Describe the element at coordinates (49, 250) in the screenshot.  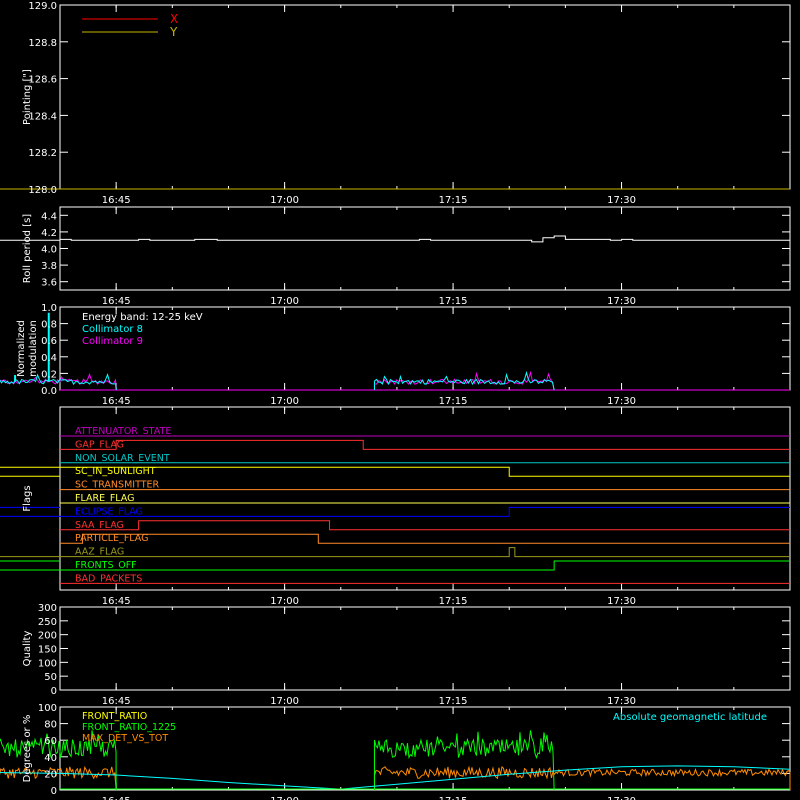
I see `roll-ytick-label: 4.0` at that location.